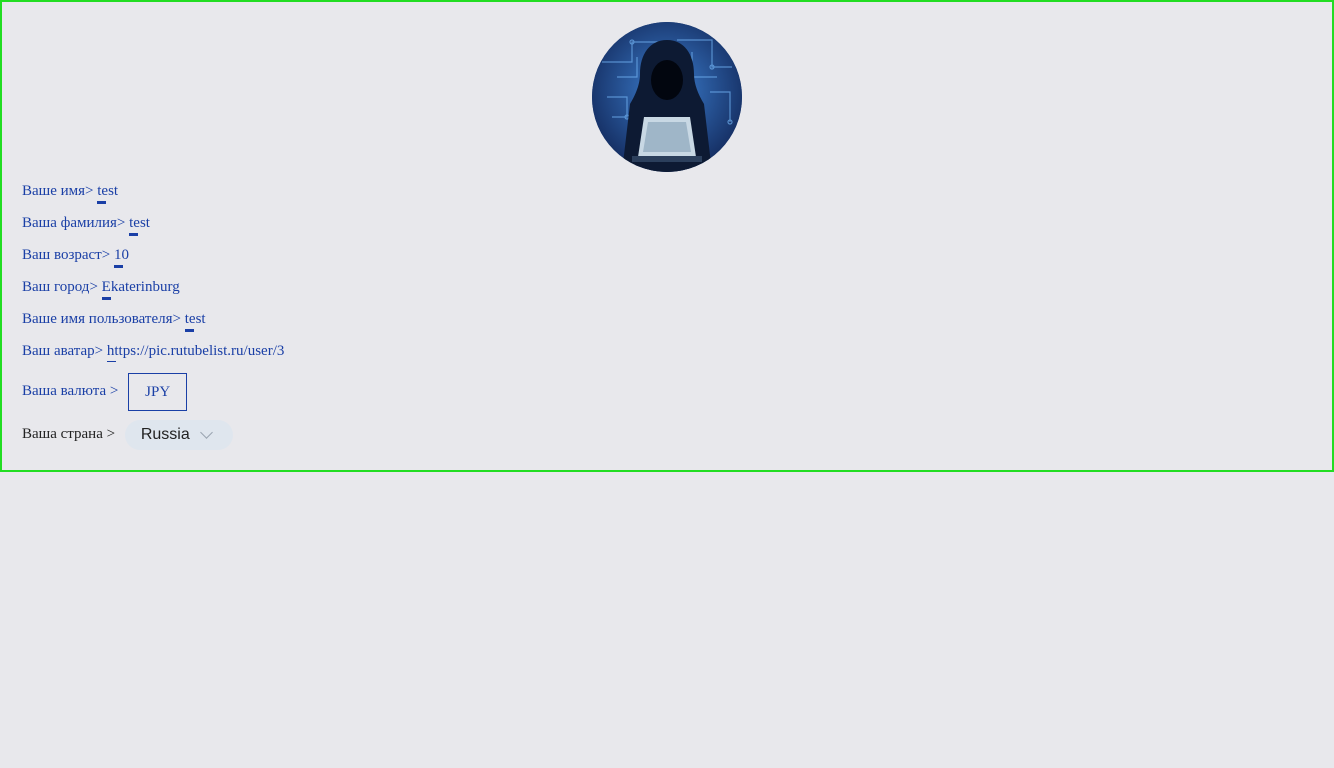 The image size is (1334, 768). Describe the element at coordinates (66, 255) in the screenshot. I see `age-label: Ваш возраст>` at that location.